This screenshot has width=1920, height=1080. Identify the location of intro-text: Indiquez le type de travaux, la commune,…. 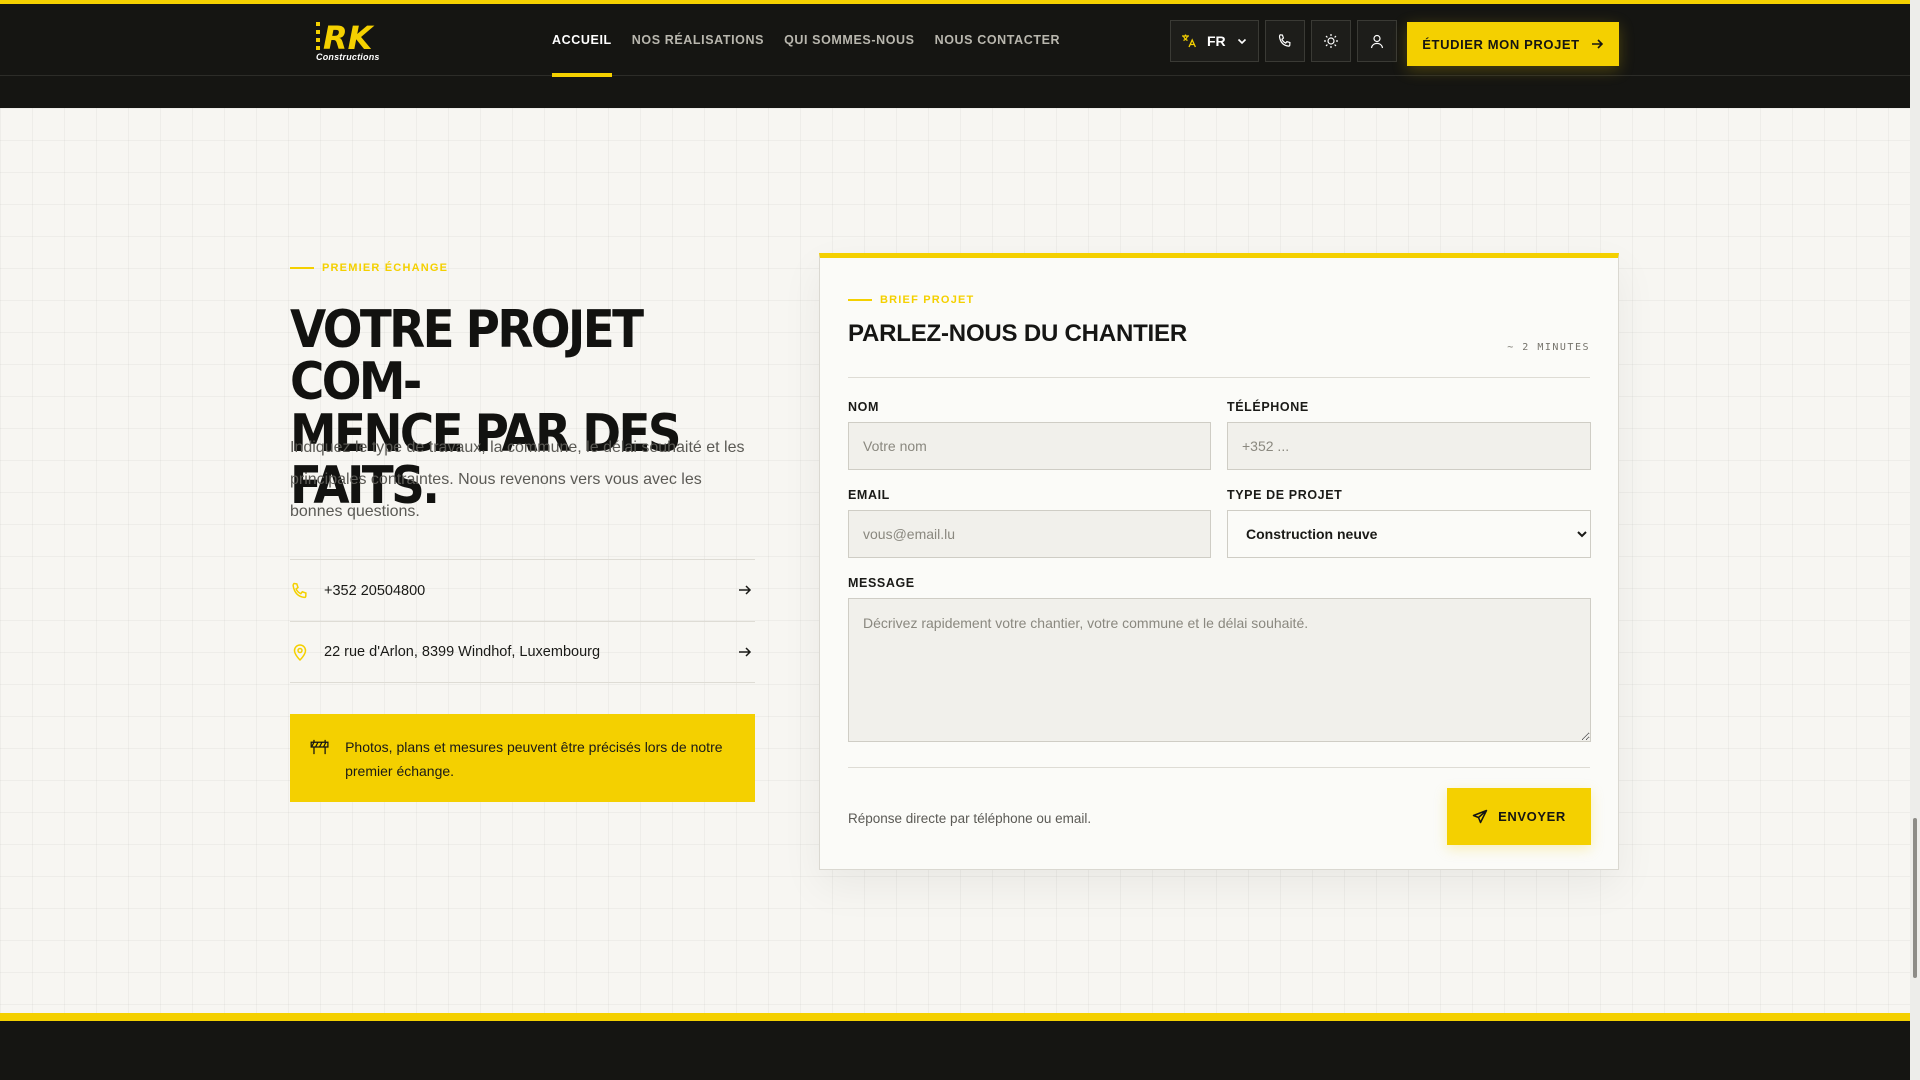
(517, 479).